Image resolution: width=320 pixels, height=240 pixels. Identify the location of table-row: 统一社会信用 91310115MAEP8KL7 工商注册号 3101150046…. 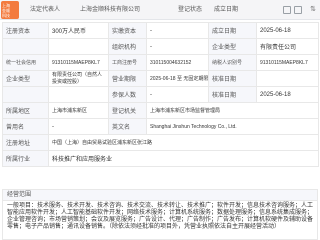
(160, 62).